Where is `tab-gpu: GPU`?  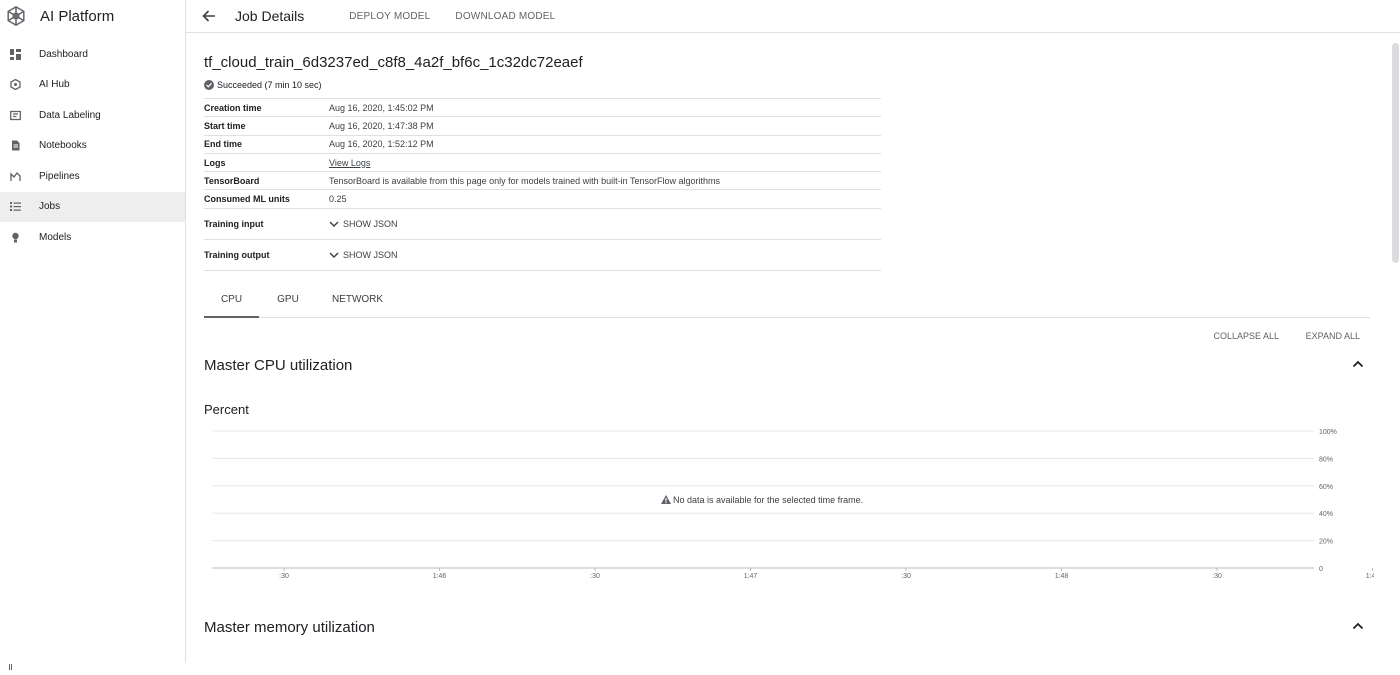
tab-gpu: GPU is located at coordinates (288, 305).